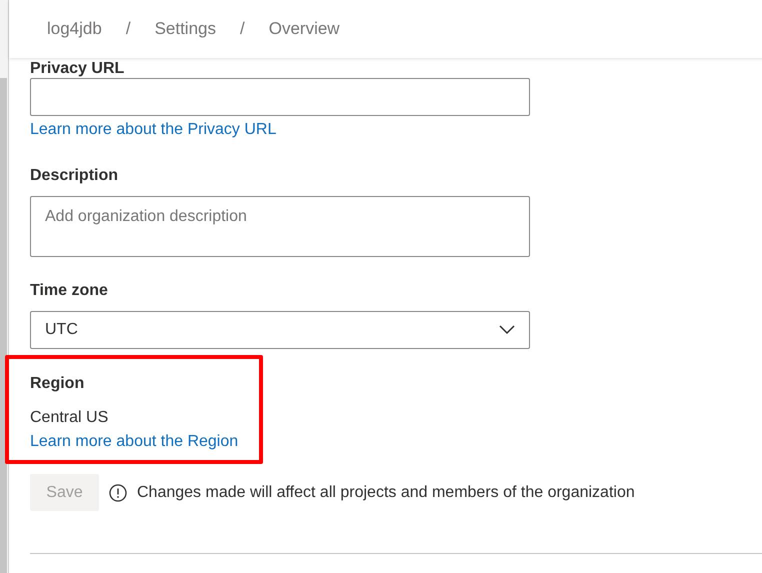 The image size is (762, 573). I want to click on info-icon, so click(118, 493).